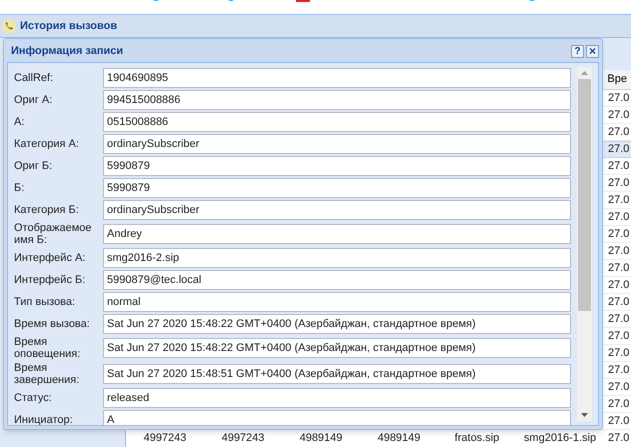 Image resolution: width=631 pixels, height=447 pixels. I want to click on input-field: A, so click(337, 417).